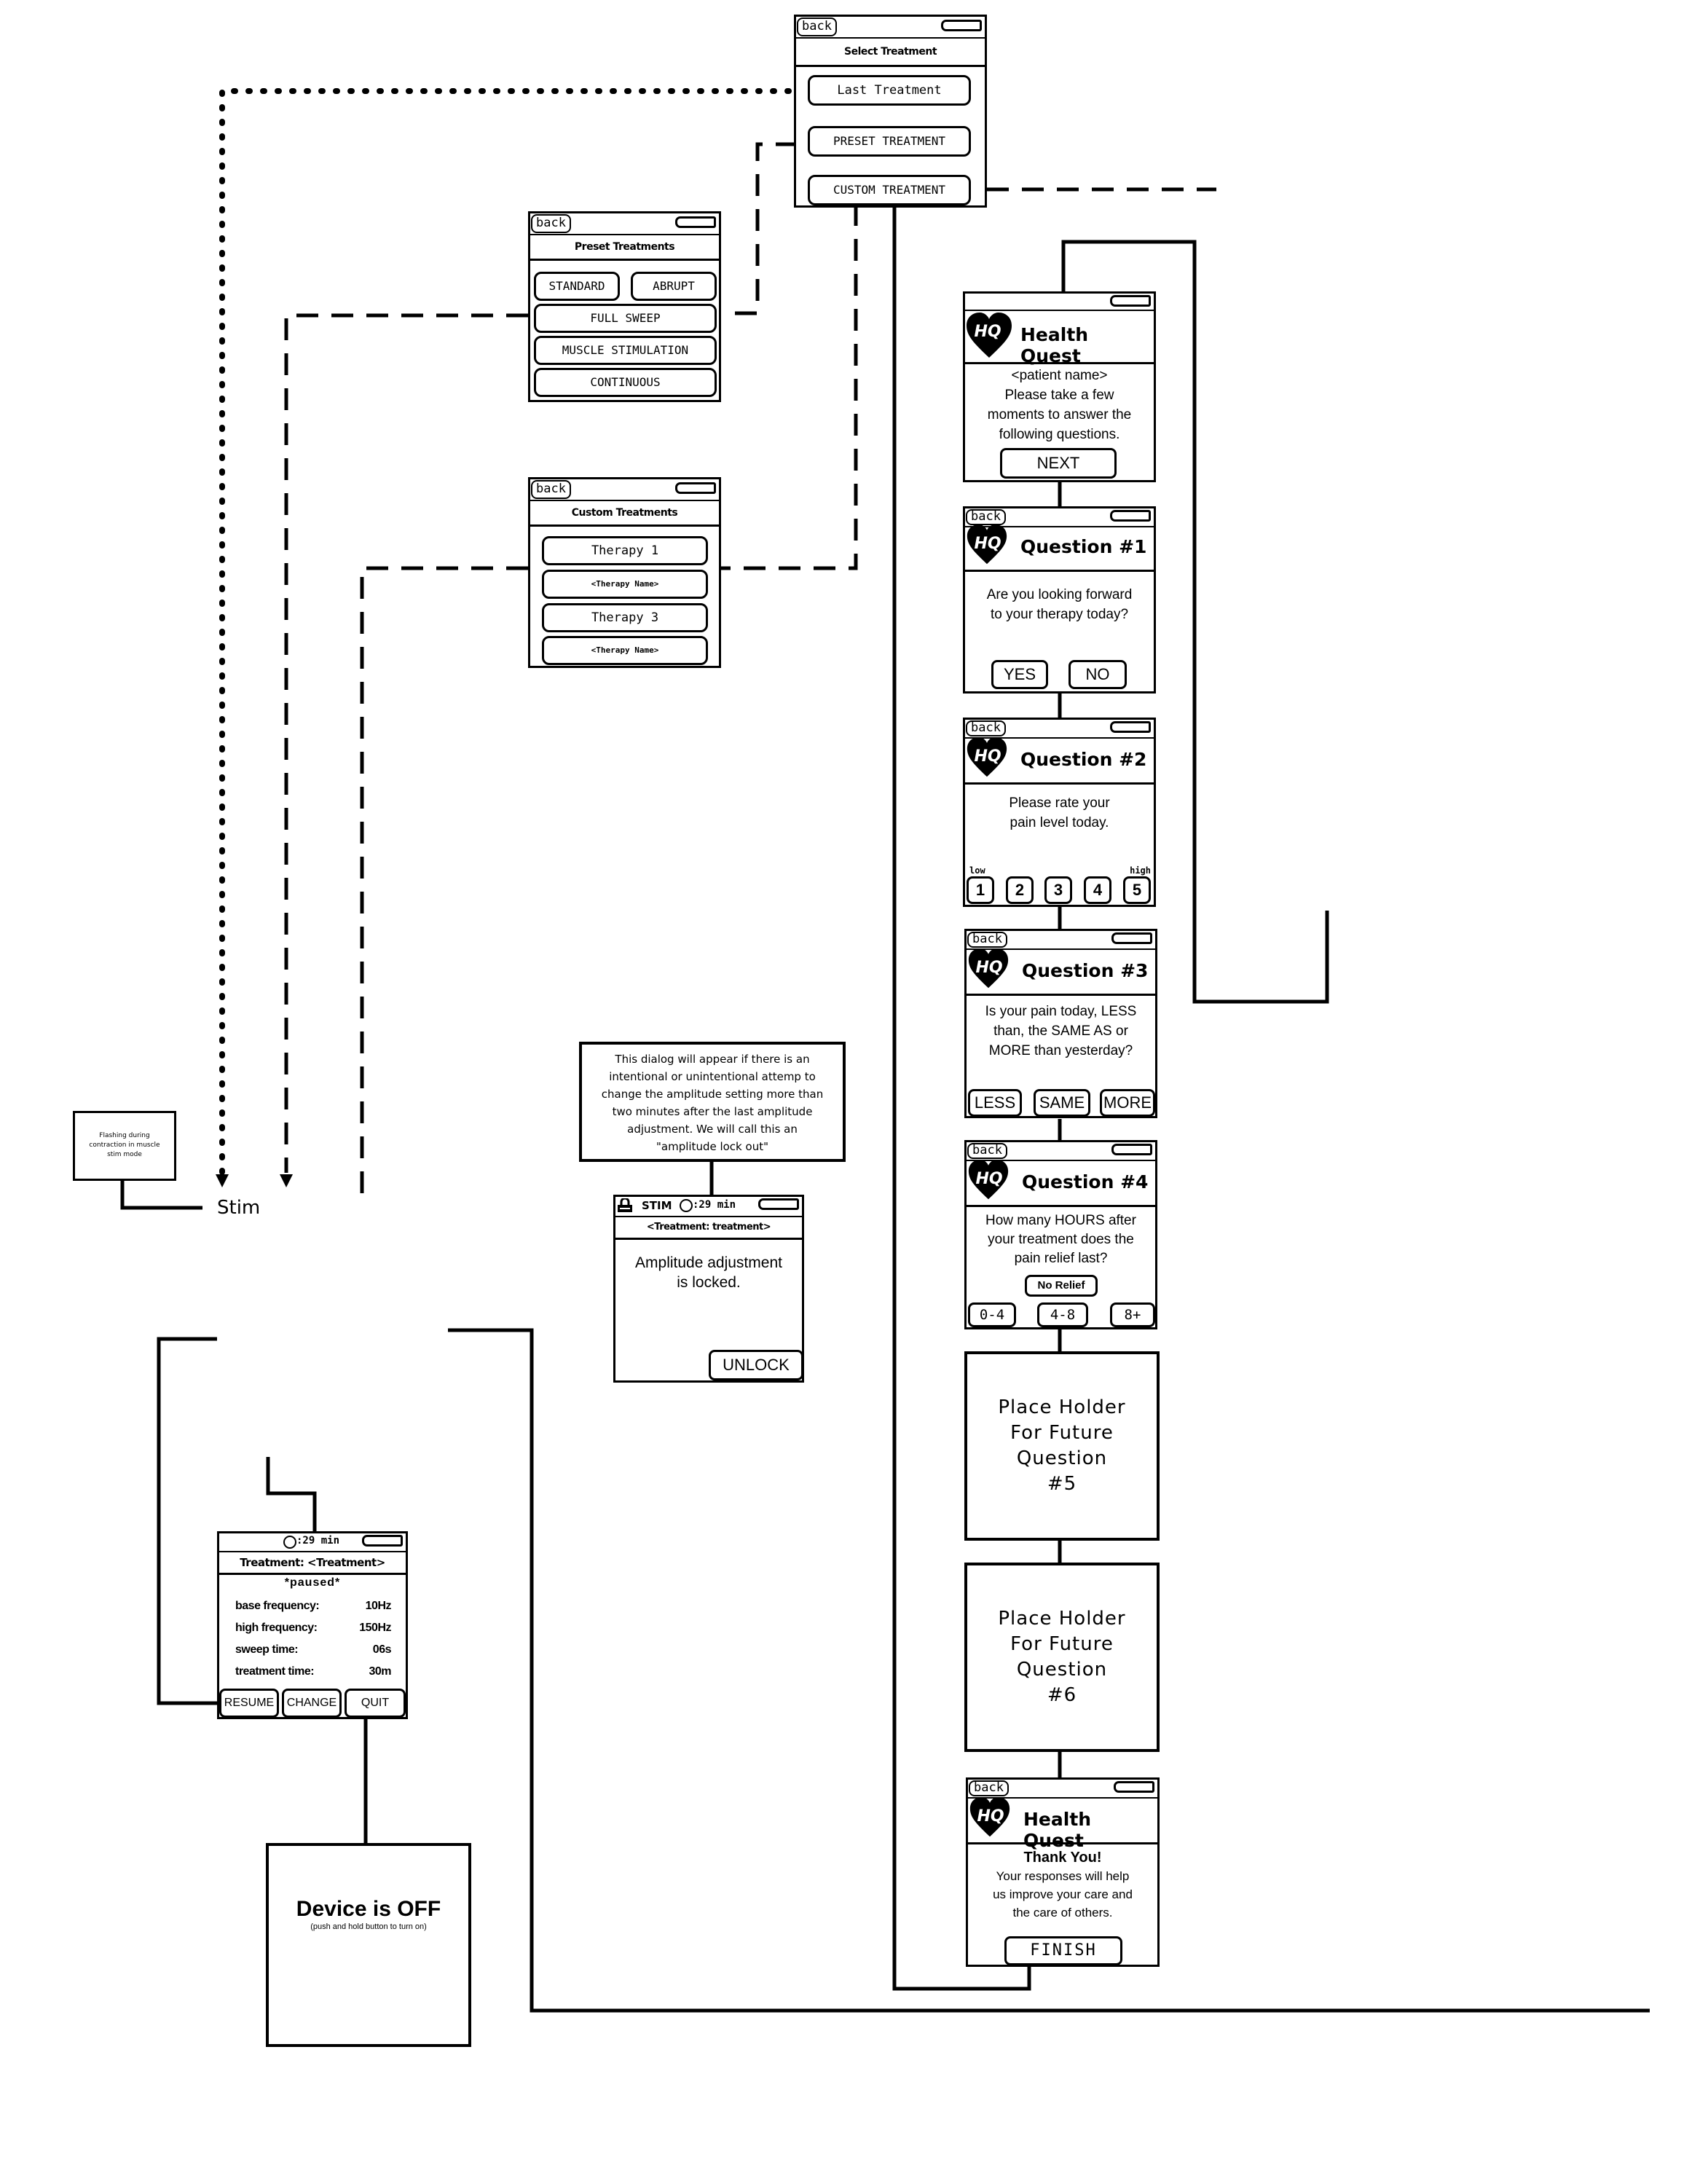 This screenshot has width=1708, height=2173. What do you see at coordinates (312, 1703) in the screenshot?
I see `change-button: CHANGE` at bounding box center [312, 1703].